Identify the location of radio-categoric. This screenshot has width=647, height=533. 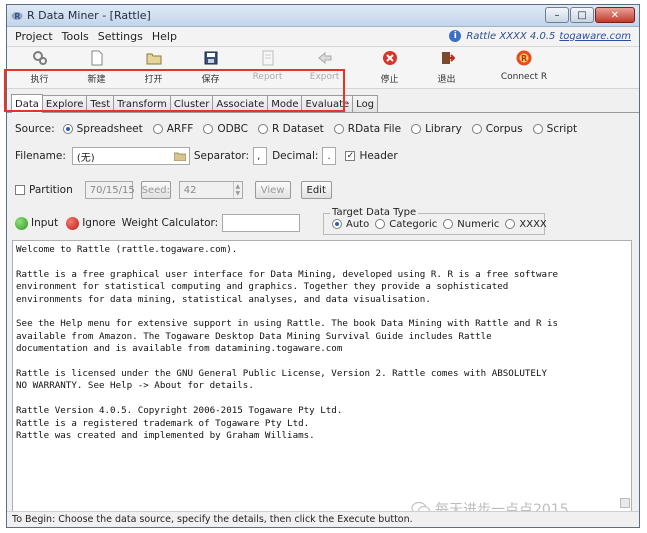
(380, 224).